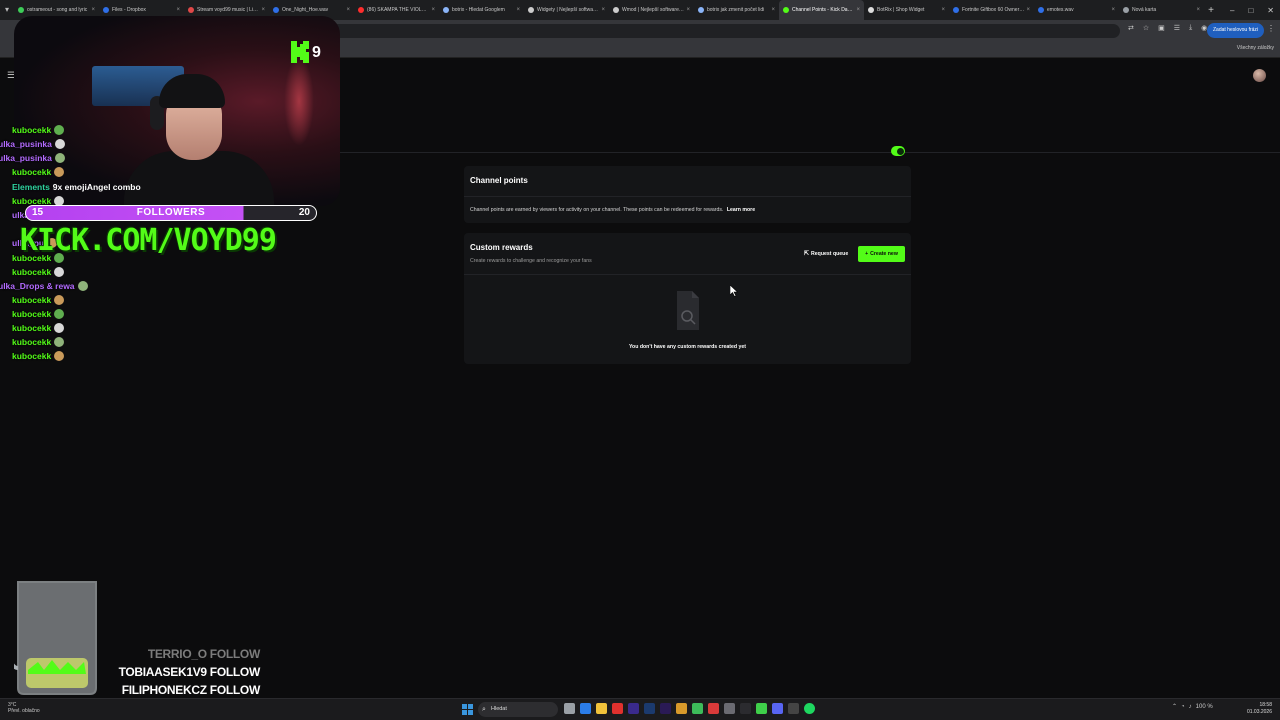 This screenshot has height=720, width=1280. Describe the element at coordinates (32, 158) in the screenshot. I see `chat-message: ulka_pusinka` at that location.